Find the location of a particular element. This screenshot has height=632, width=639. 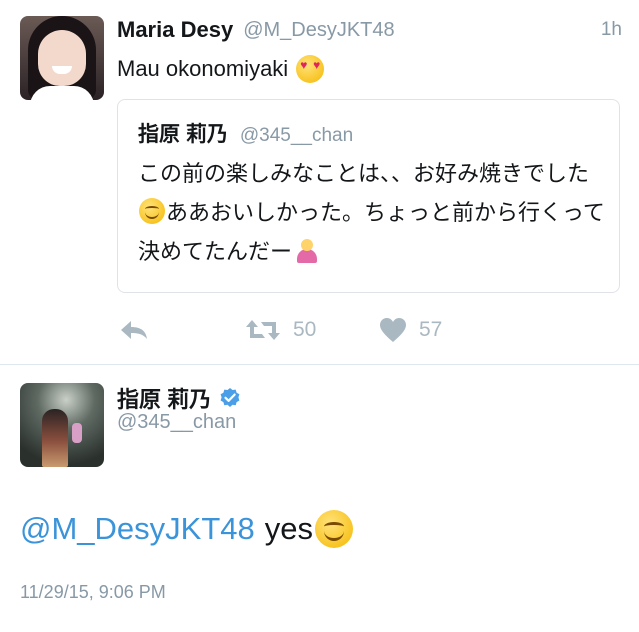

quoted-display-name: 指原 莉乃 is located at coordinates (183, 134).